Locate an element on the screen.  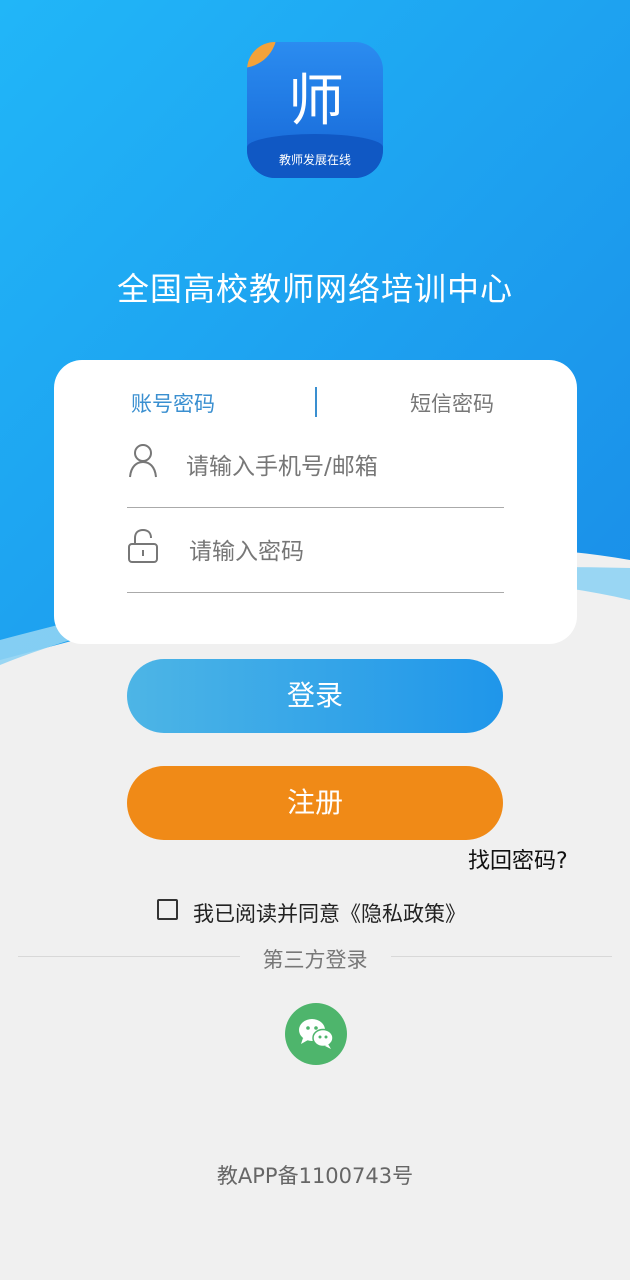
password-input: 请输入密码 is located at coordinates (246, 549).